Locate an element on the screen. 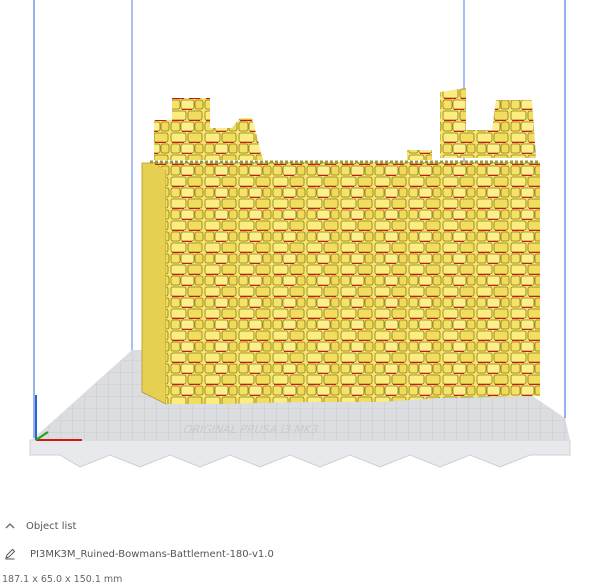 This screenshot has height=585, width=600. object-dimensions: 187.1 x 65.0 x 150.1 mm is located at coordinates (62, 579).